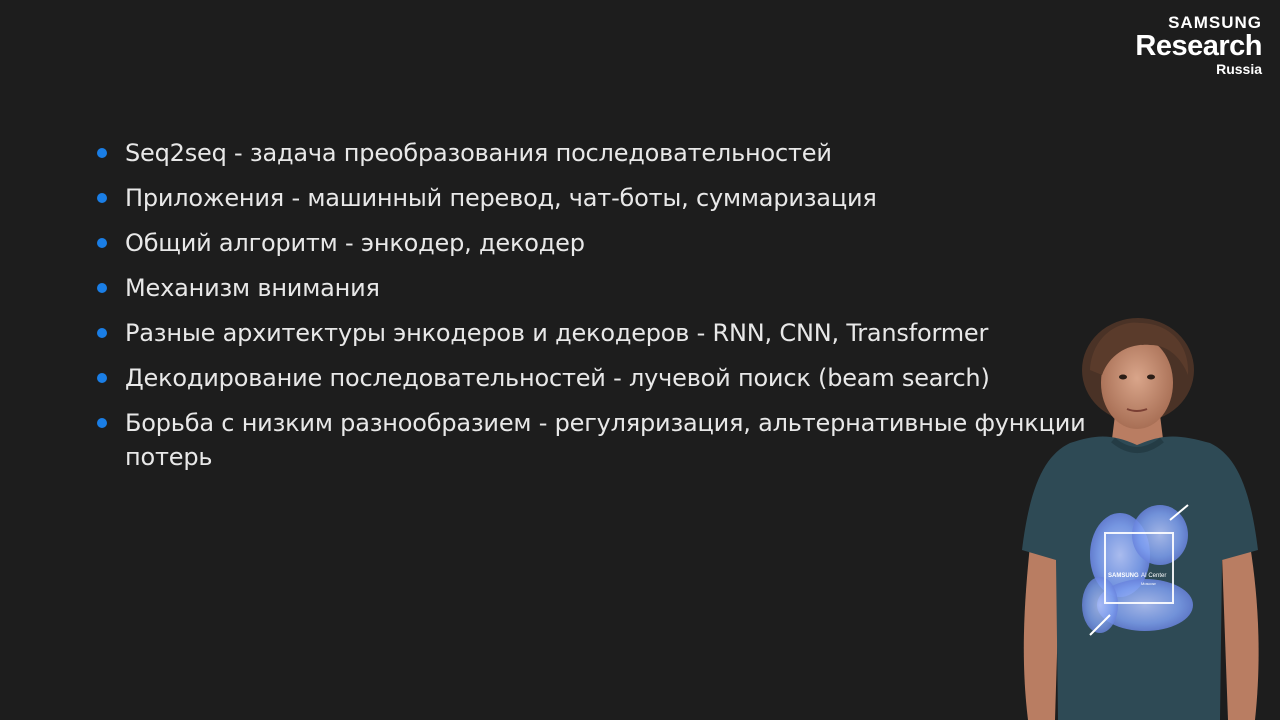  Describe the element at coordinates (1215, 22) in the screenshot. I see `logo-brand: SAMSUNG` at that location.